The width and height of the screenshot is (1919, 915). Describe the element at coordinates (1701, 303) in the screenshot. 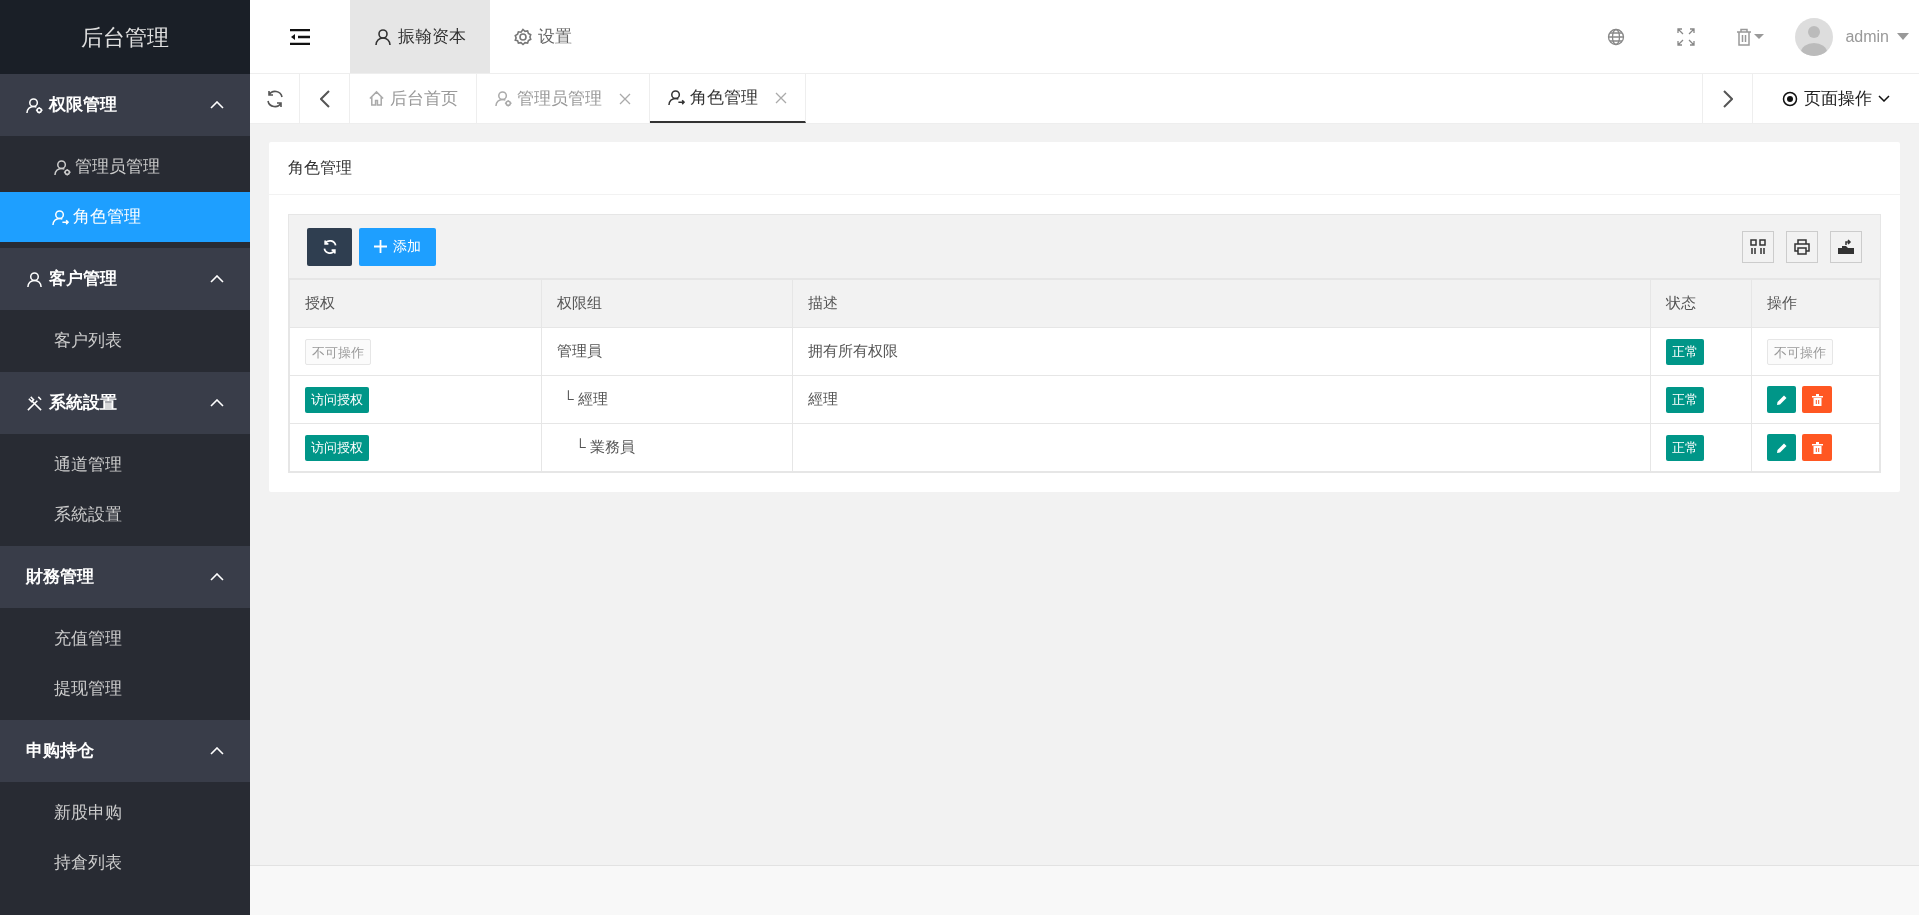

I see `column-header: 状态` at that location.